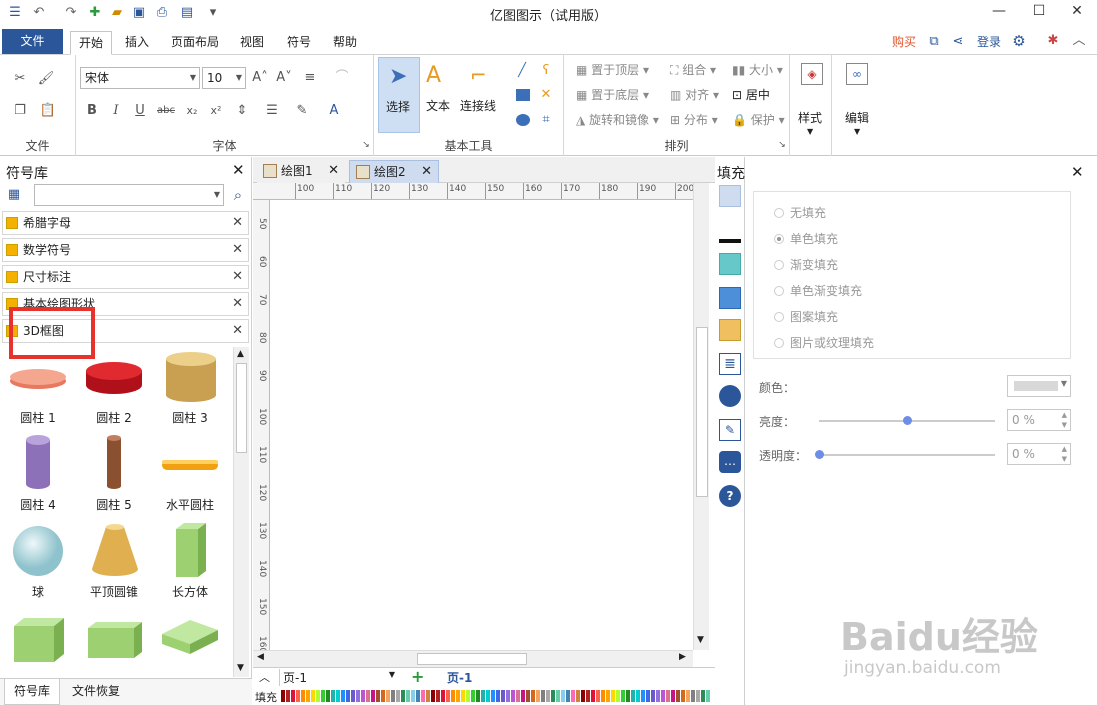 Image resolution: width=1097 pixels, height=705 pixels. I want to click on shape-cylinder-5: 圆柱 5, so click(114, 477).